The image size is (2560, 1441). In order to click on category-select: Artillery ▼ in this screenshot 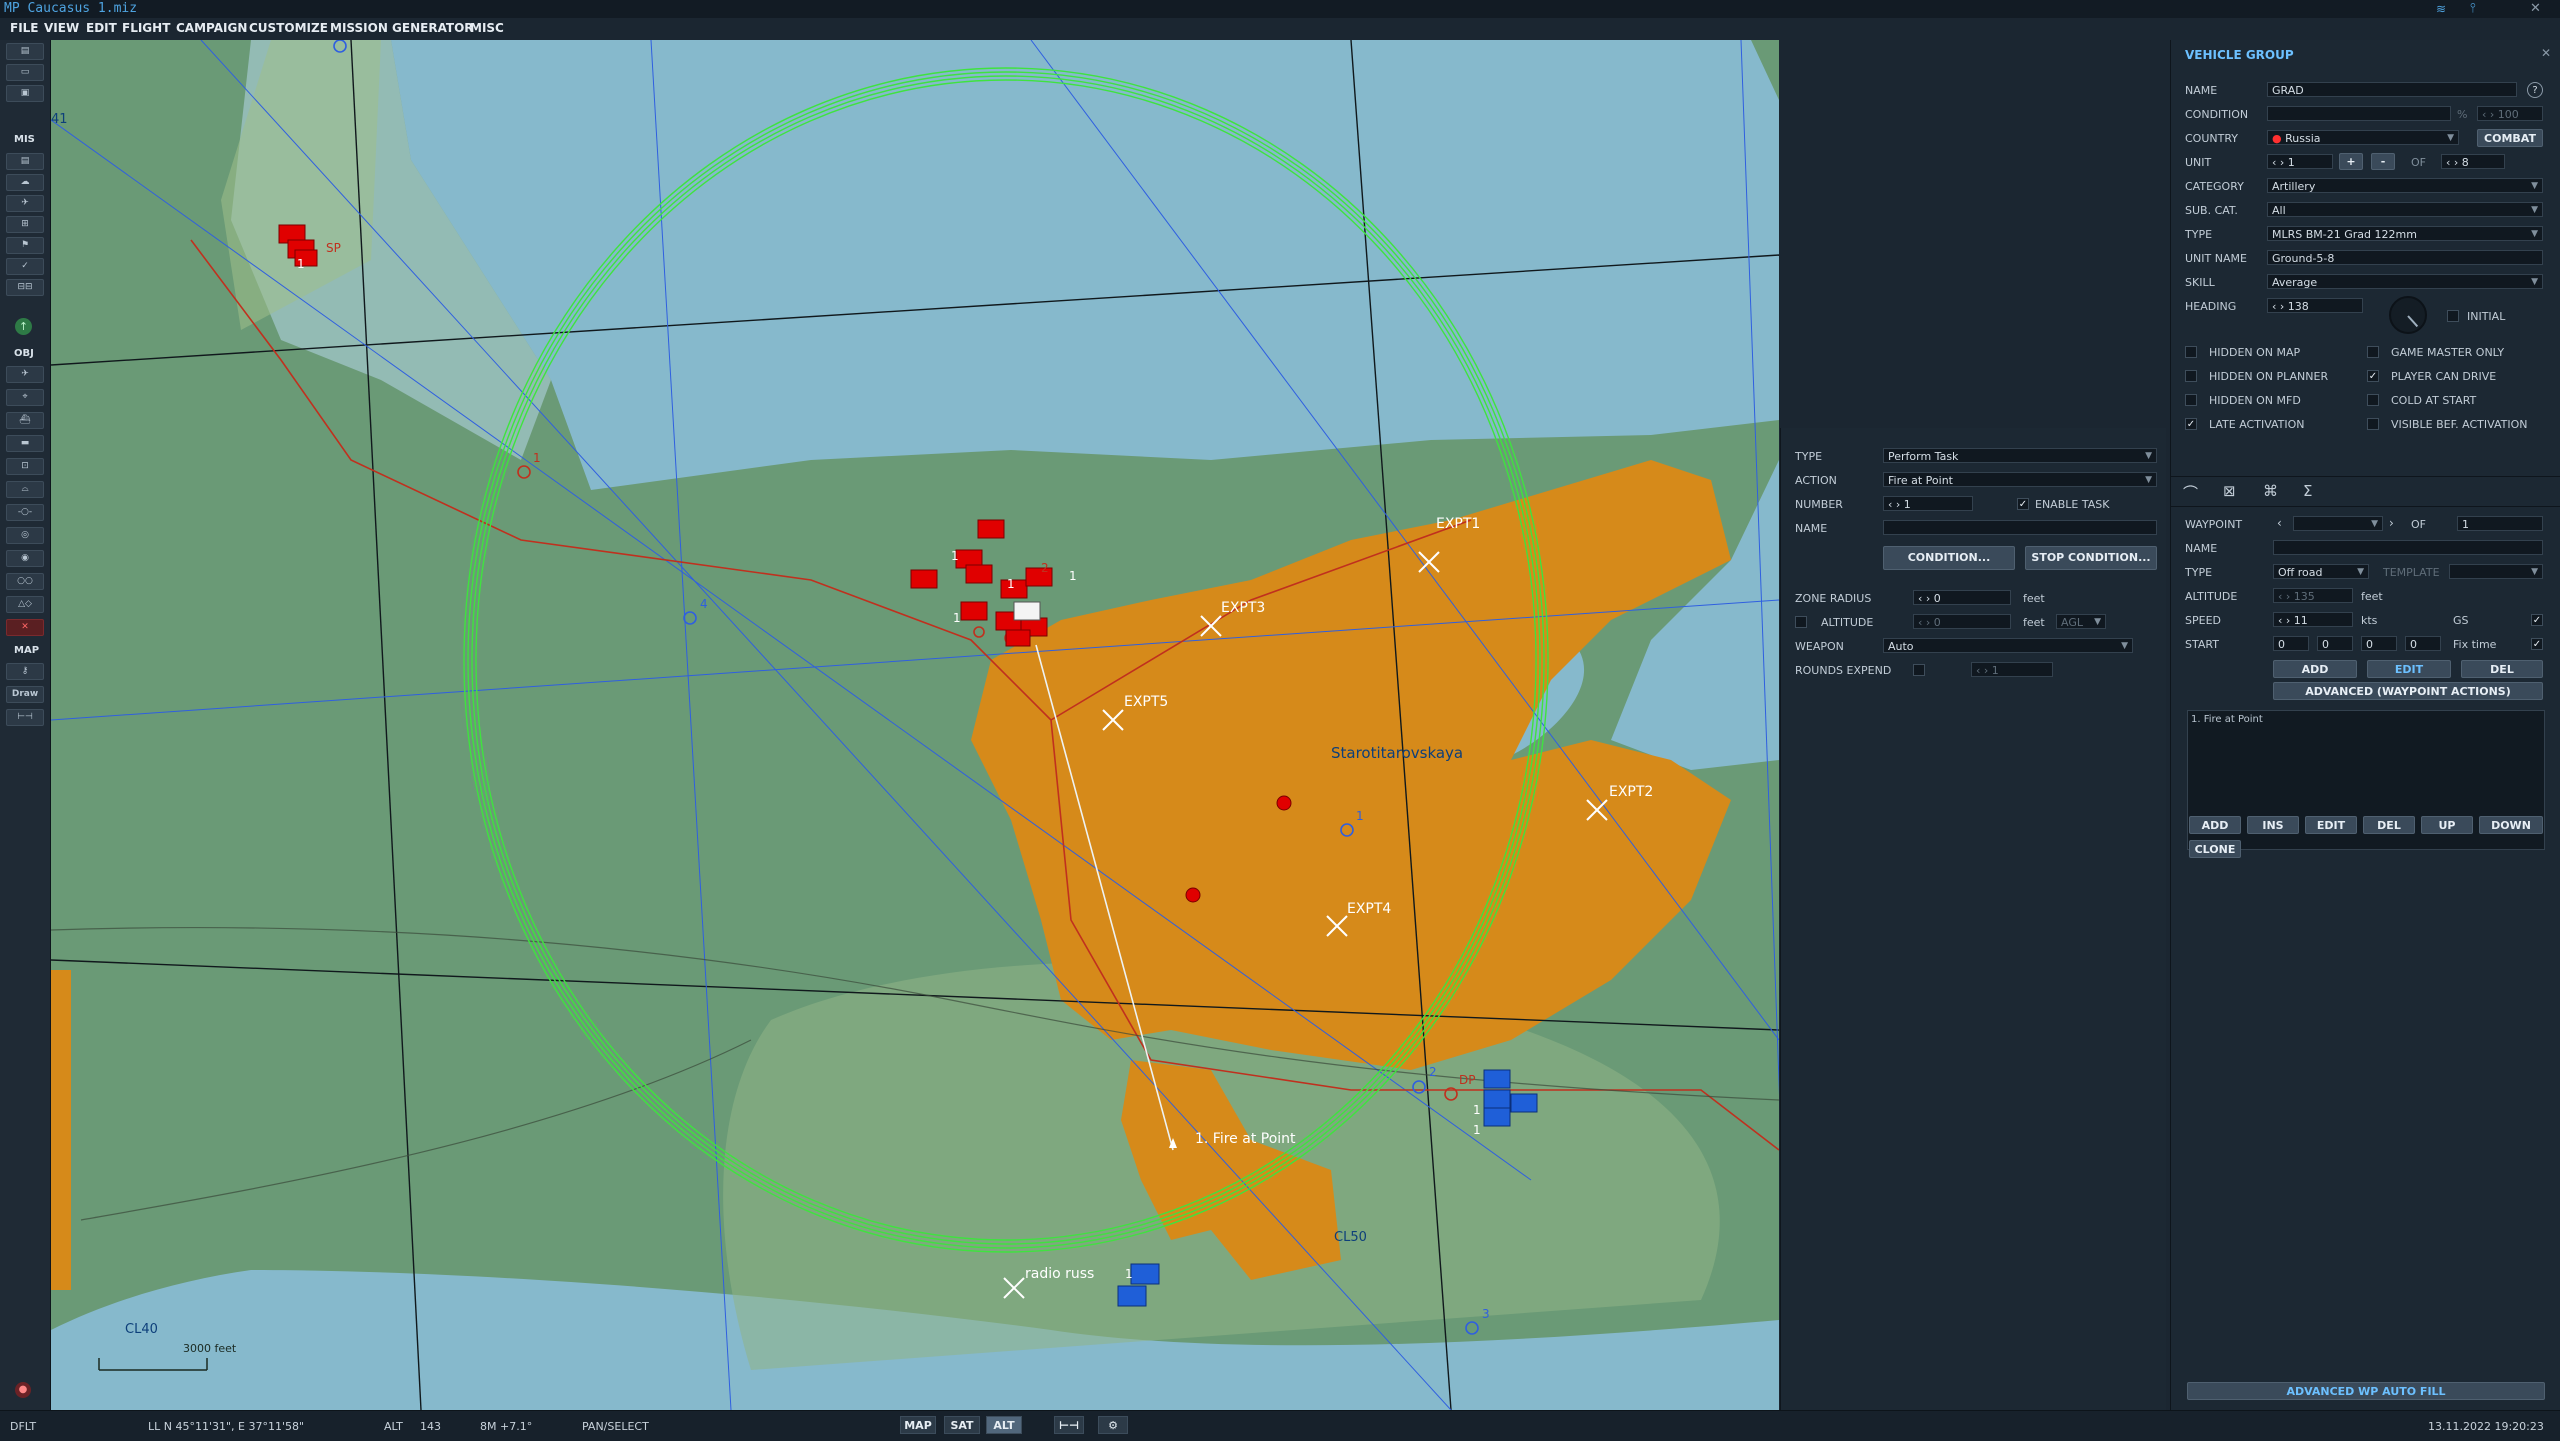, I will do `click(2405, 185)`.